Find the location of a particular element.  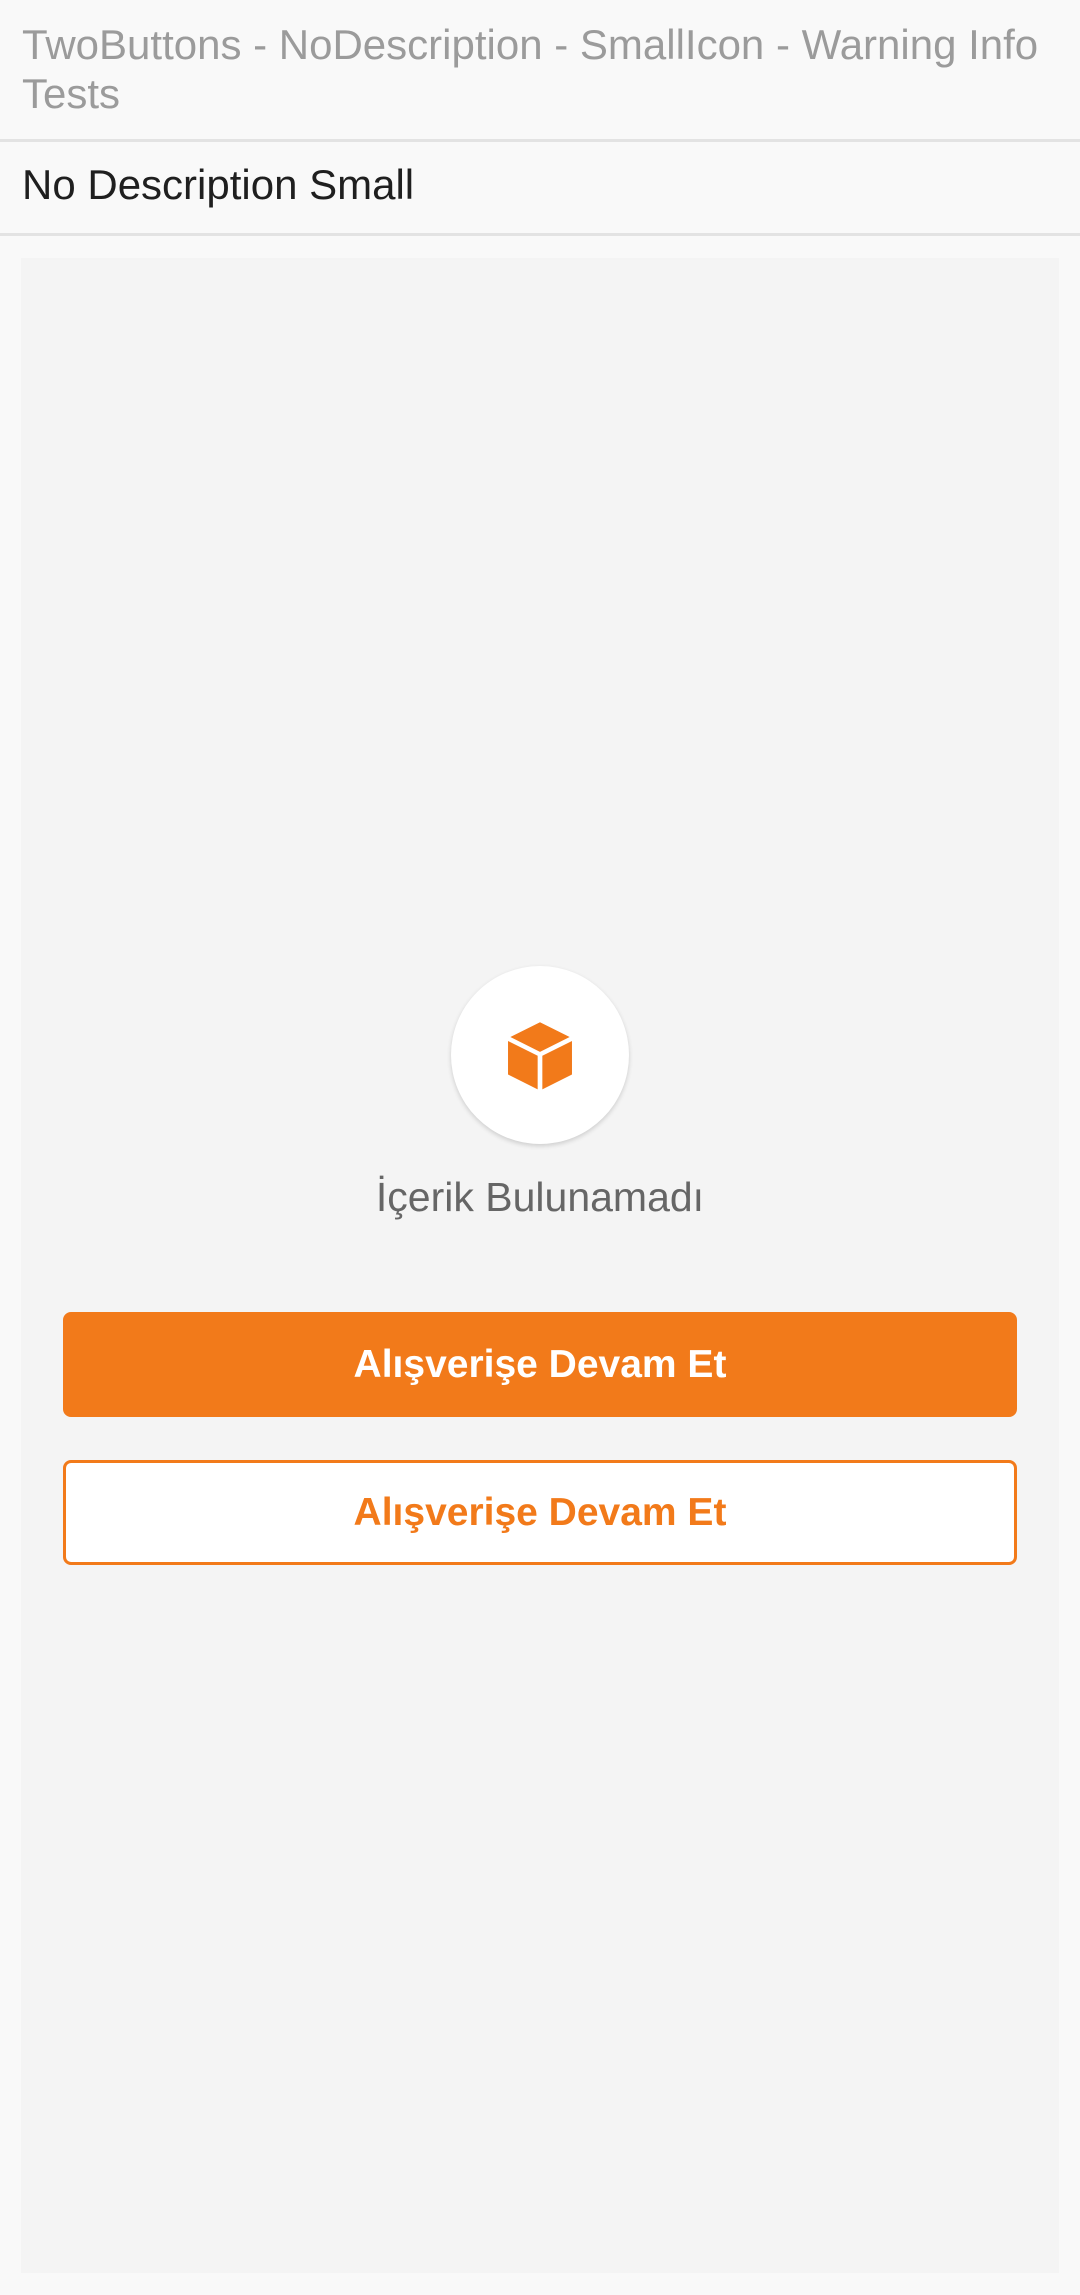

continue-shopping-outline-button-label: Alışverişe Devam Et is located at coordinates (540, 1512).